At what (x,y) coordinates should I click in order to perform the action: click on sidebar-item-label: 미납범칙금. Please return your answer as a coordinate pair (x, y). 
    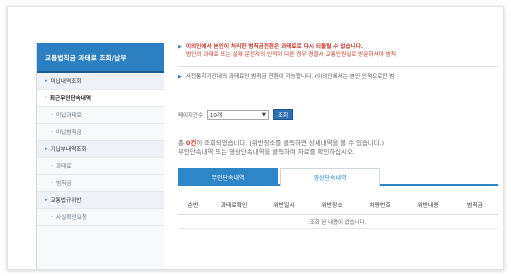
    Looking at the image, I should click on (69, 133).